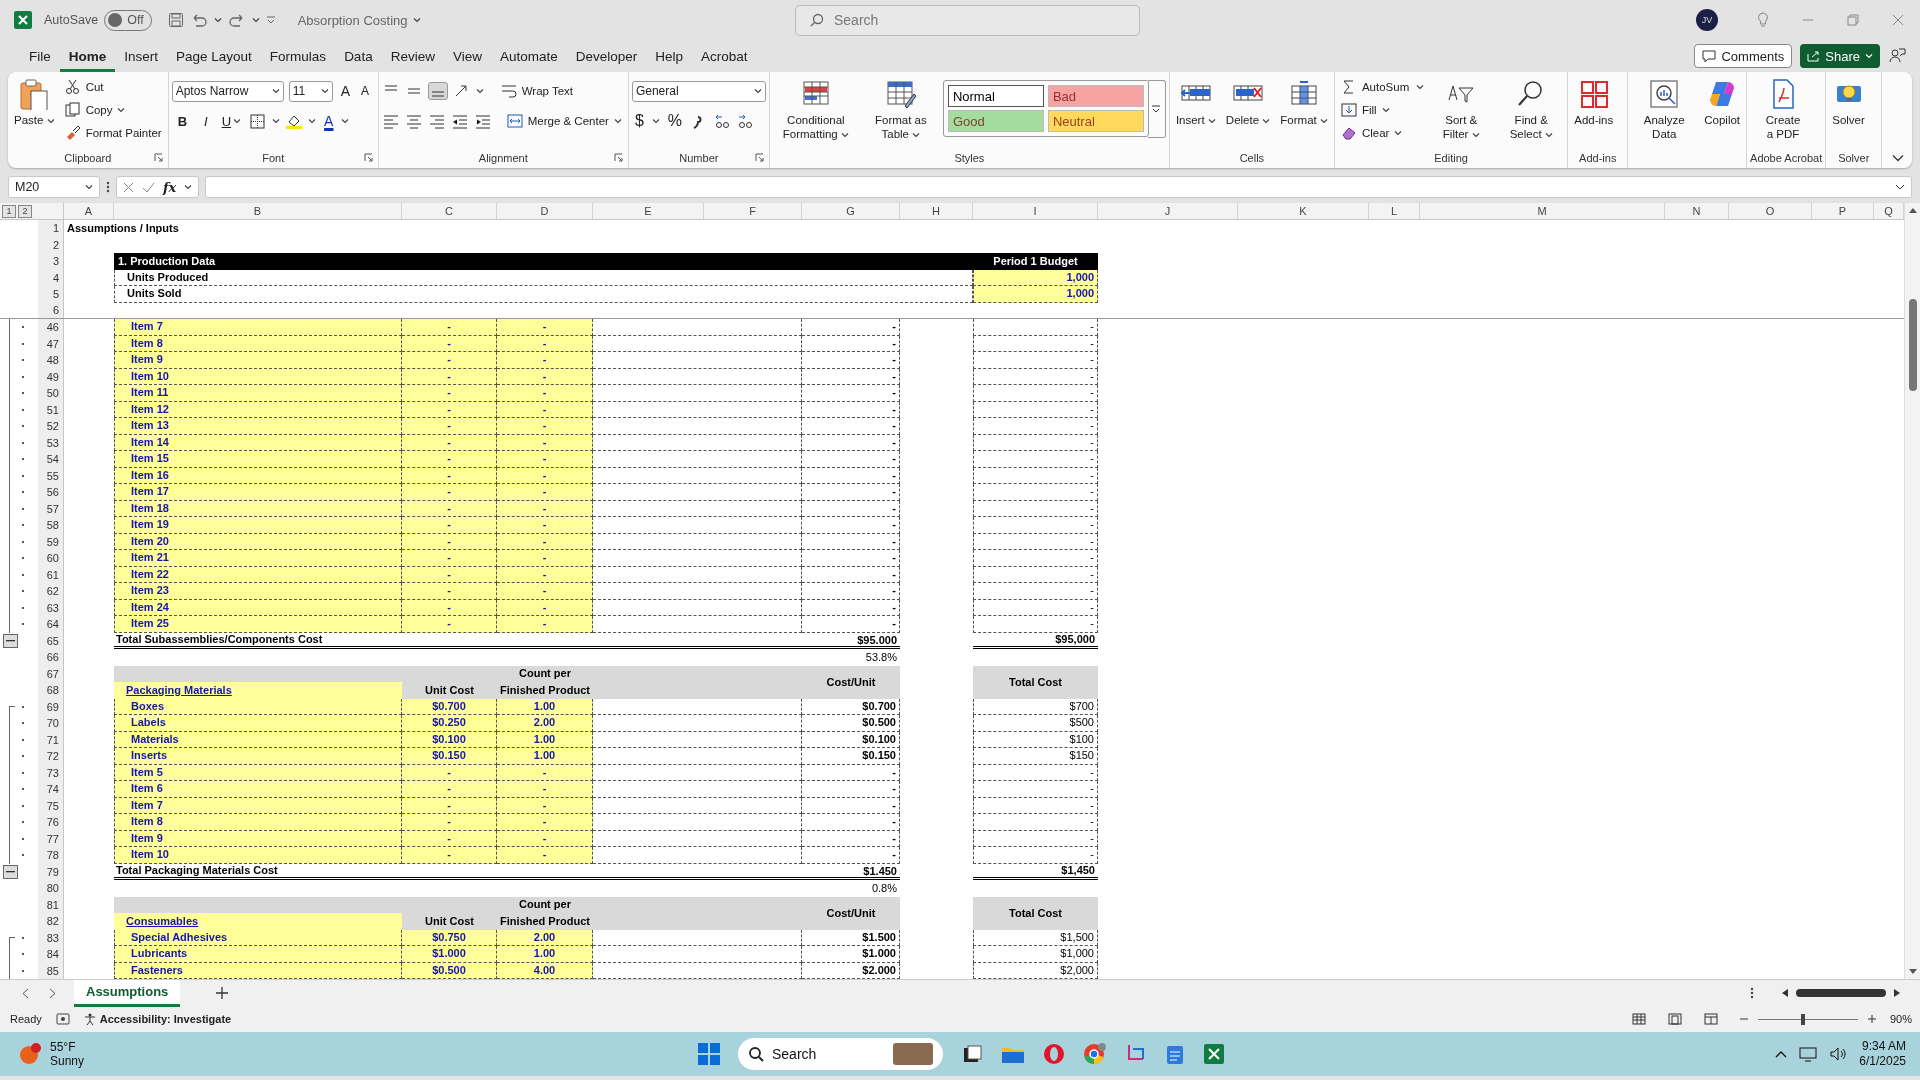  Describe the element at coordinates (1156, 109) in the screenshot. I see `more-styles-icon` at that location.